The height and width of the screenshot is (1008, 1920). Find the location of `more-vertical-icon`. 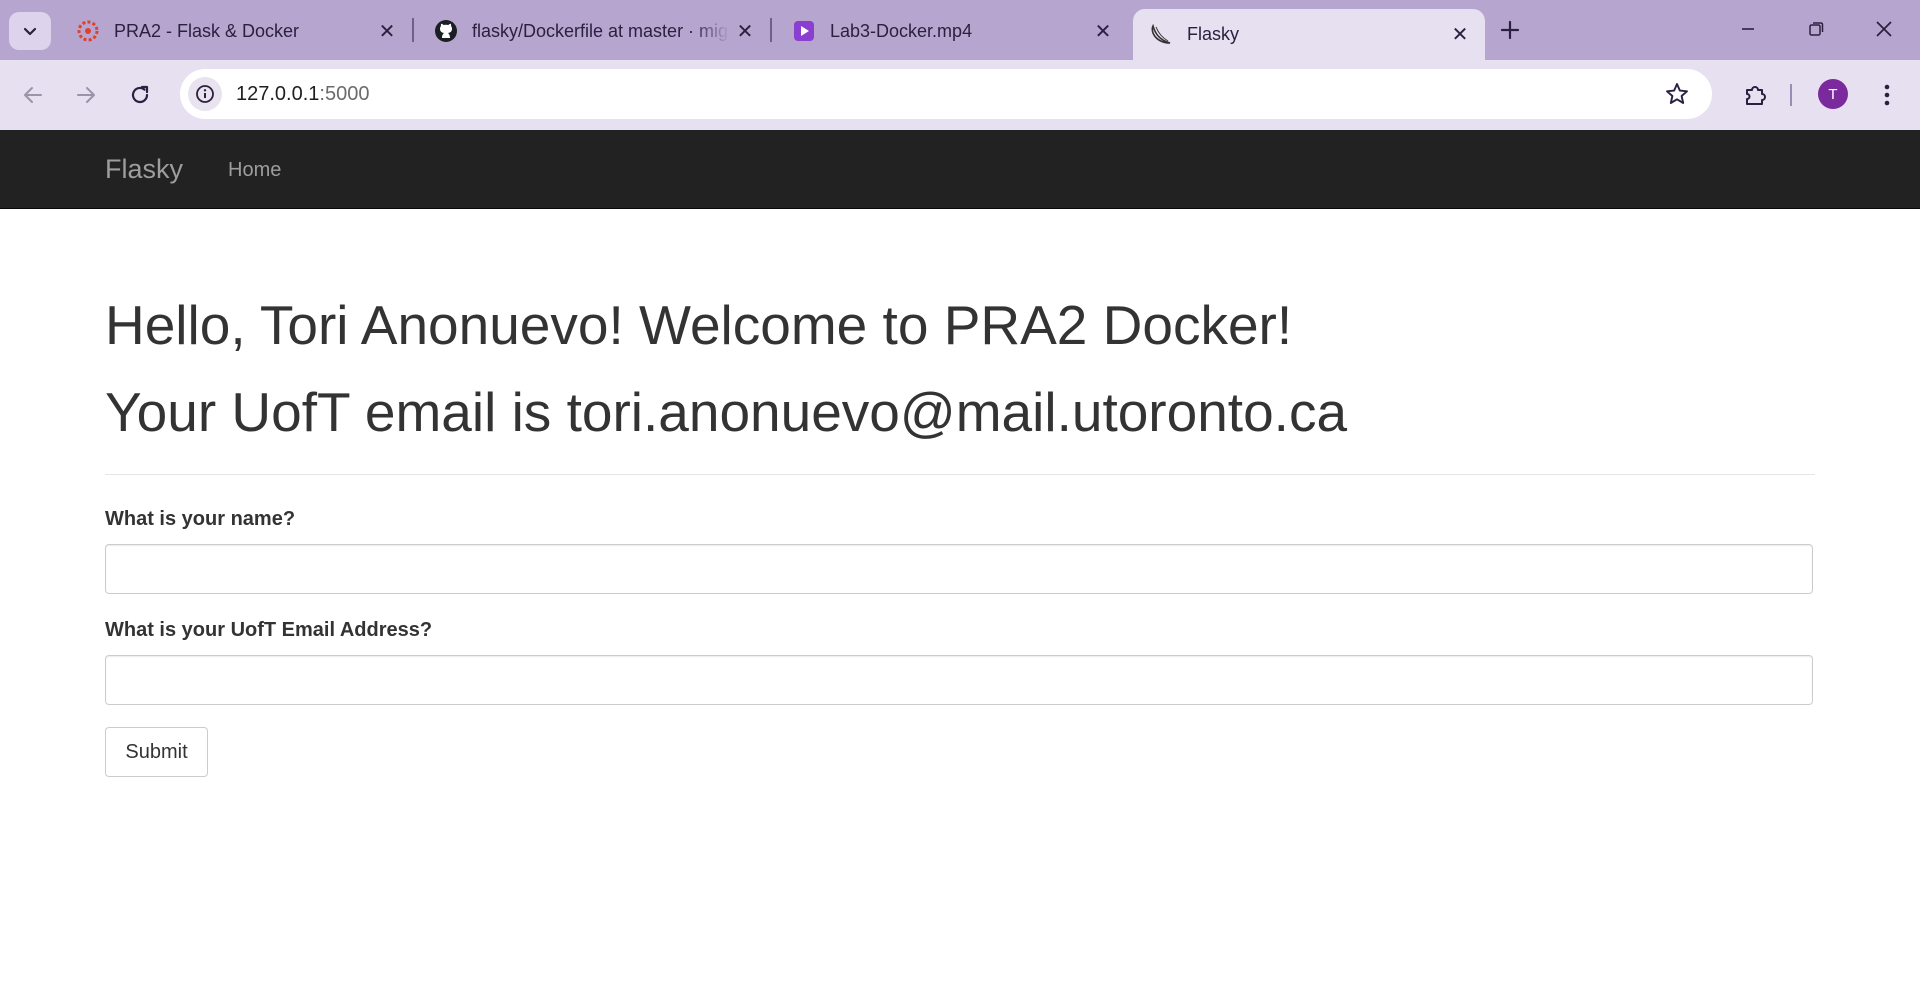

more-vertical-icon is located at coordinates (1887, 95).